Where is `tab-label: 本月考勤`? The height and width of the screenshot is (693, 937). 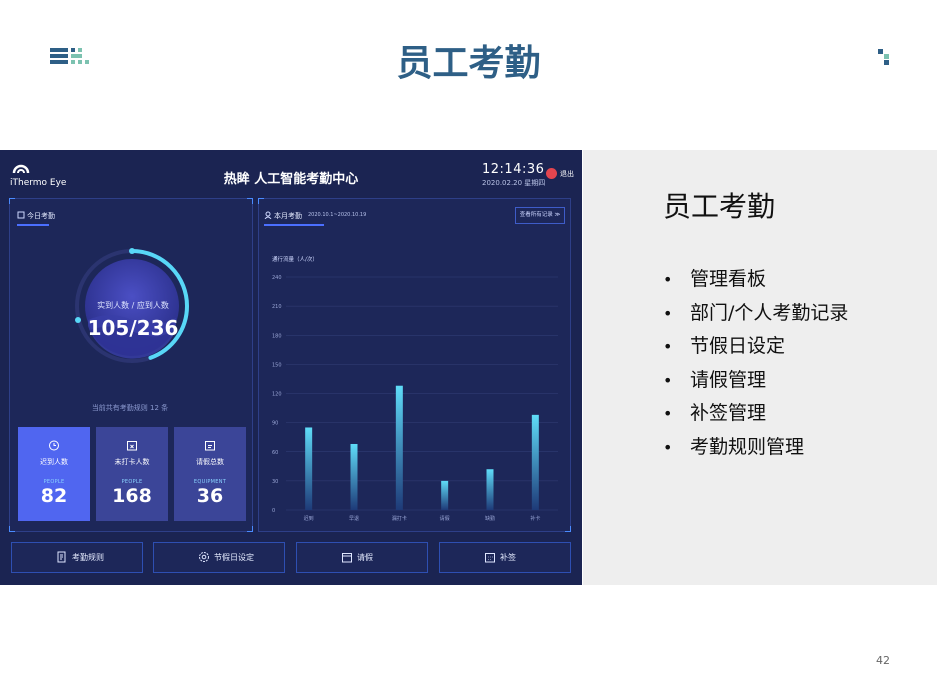 tab-label: 本月考勤 is located at coordinates (288, 216).